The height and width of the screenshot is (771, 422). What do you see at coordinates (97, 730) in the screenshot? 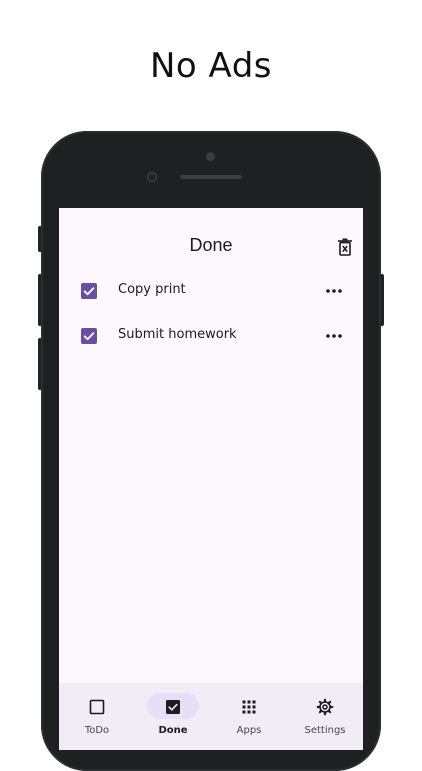
I see `nav-label: ToDo` at bounding box center [97, 730].